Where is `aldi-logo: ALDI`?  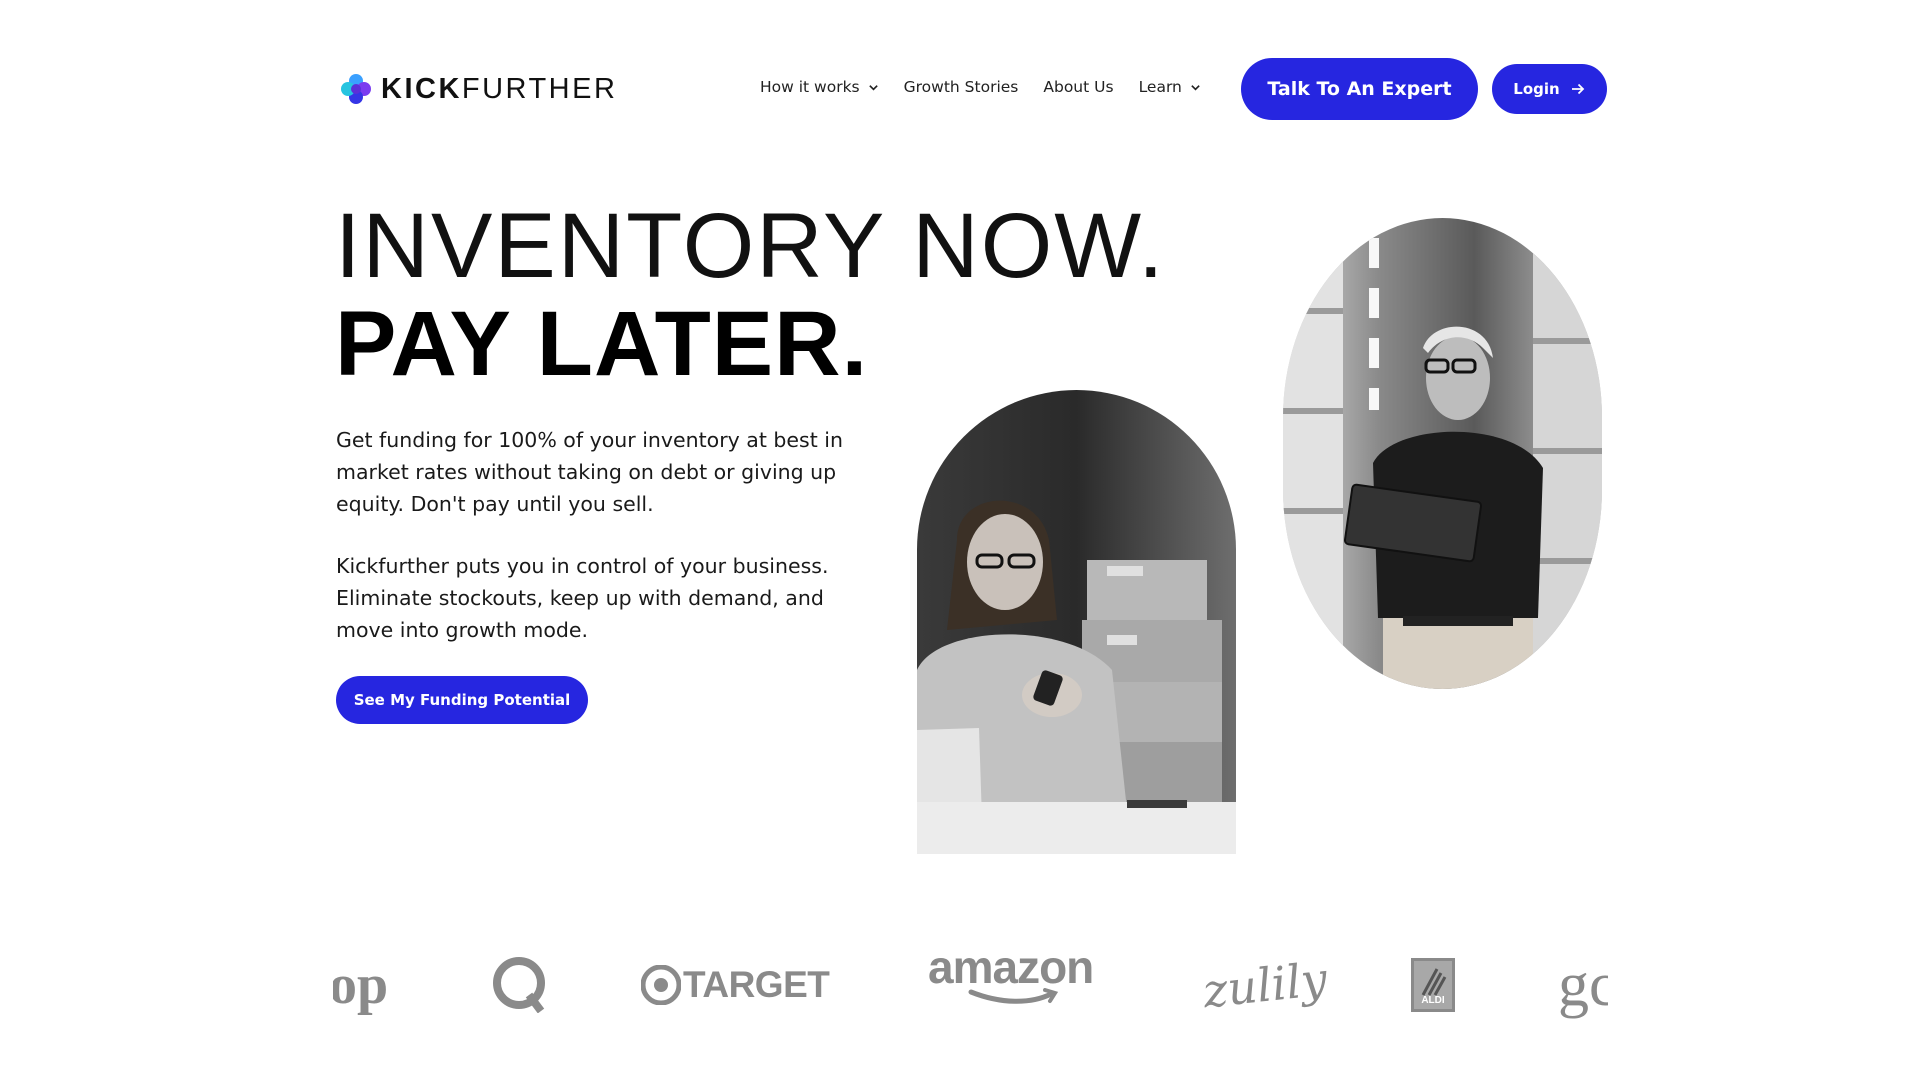
aldi-logo: ALDI is located at coordinates (1433, 985).